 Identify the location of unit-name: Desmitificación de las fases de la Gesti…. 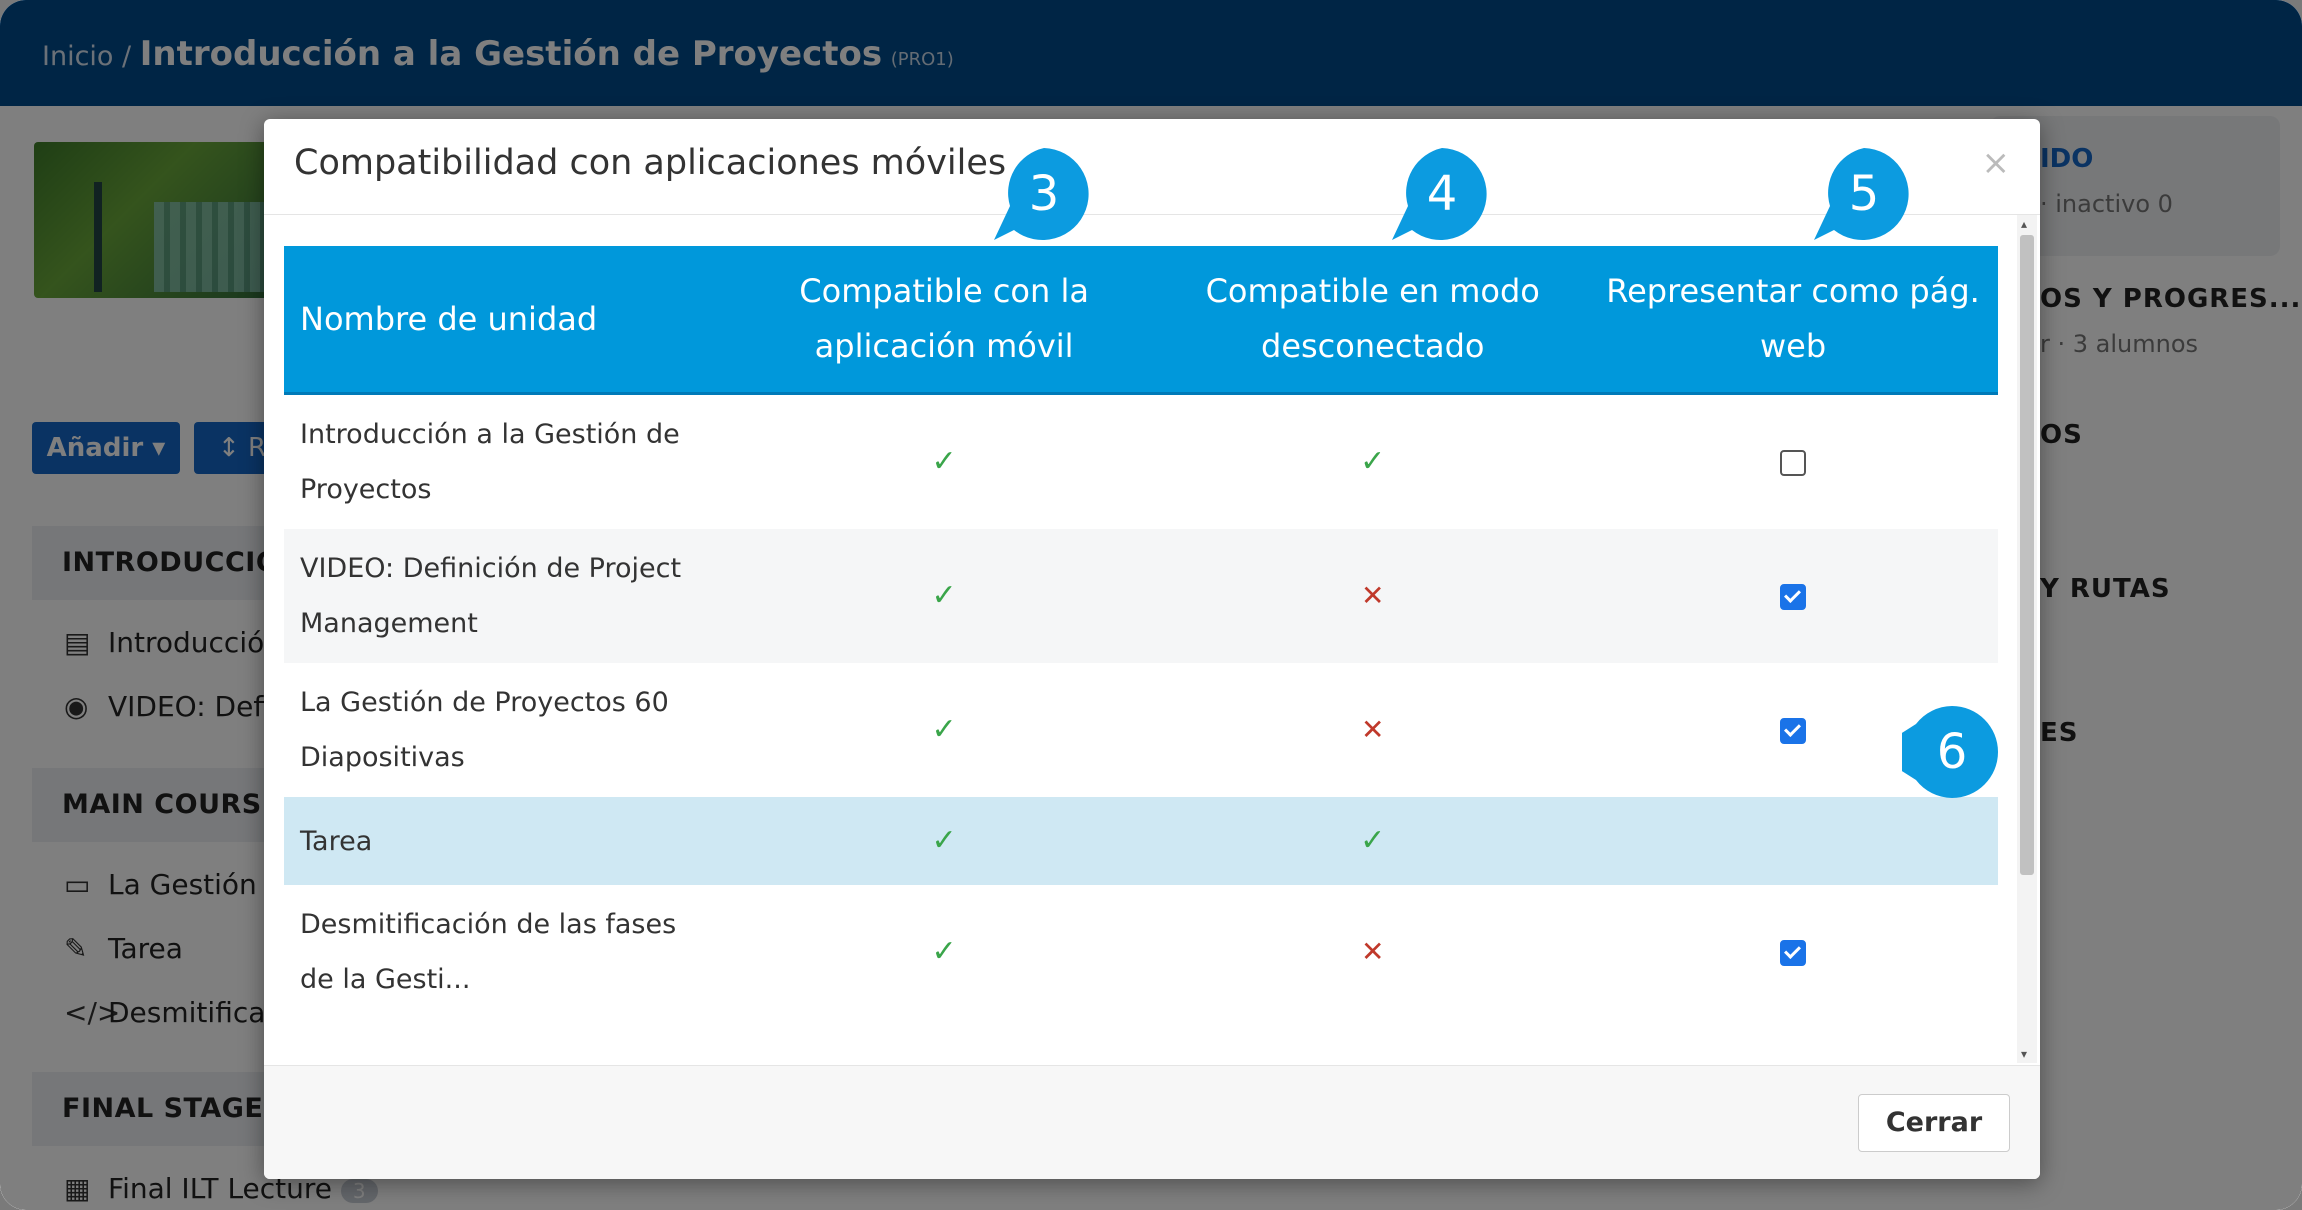
(488, 952).